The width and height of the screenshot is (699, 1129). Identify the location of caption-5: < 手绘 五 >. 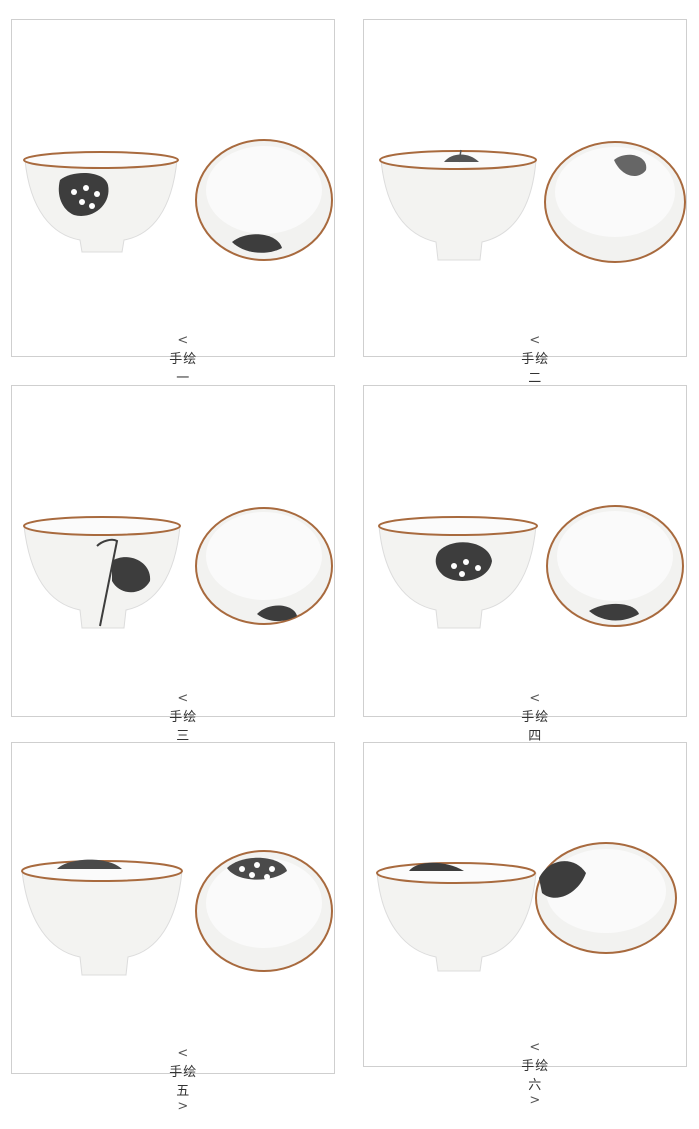
(173, 1080).